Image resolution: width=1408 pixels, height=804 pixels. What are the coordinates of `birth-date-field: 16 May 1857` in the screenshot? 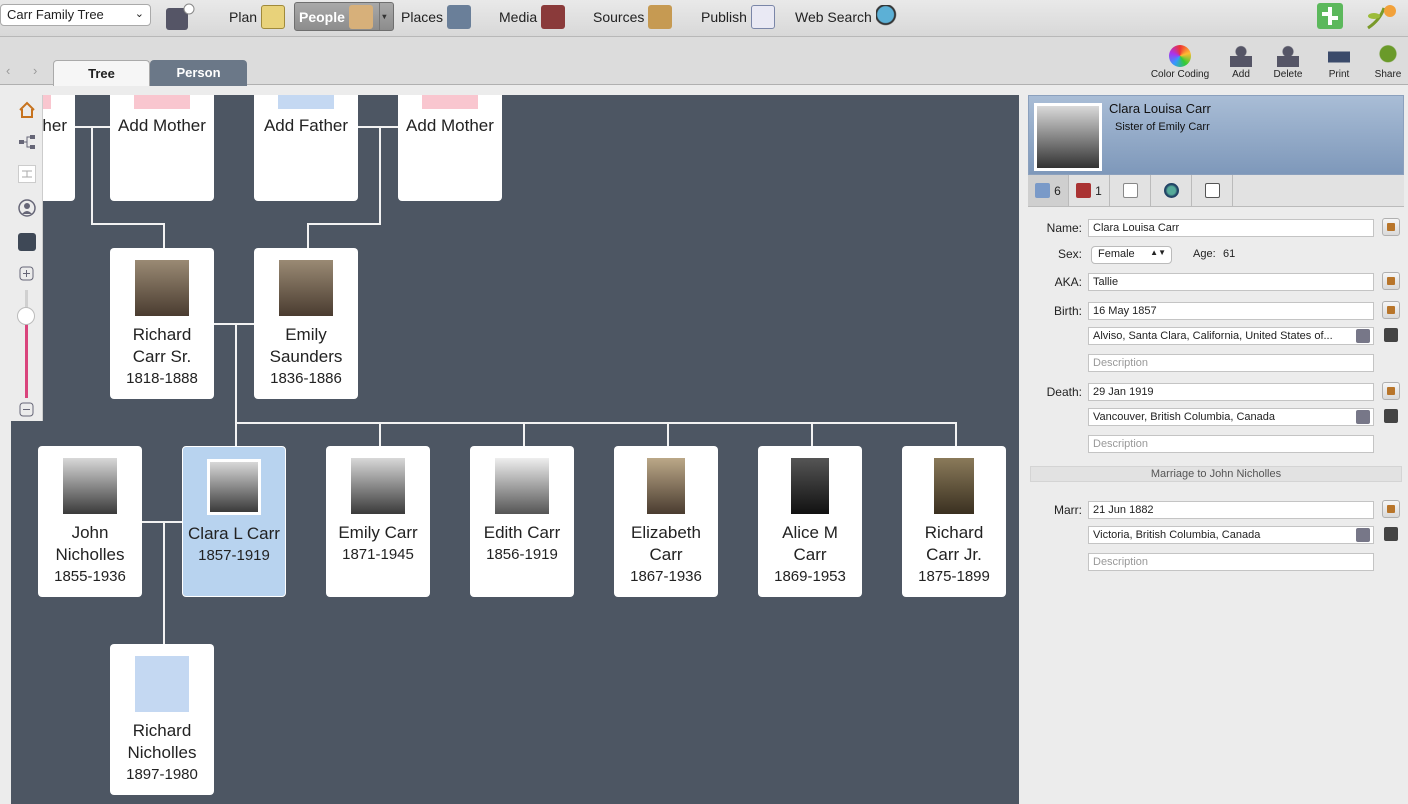 It's located at (1231, 311).